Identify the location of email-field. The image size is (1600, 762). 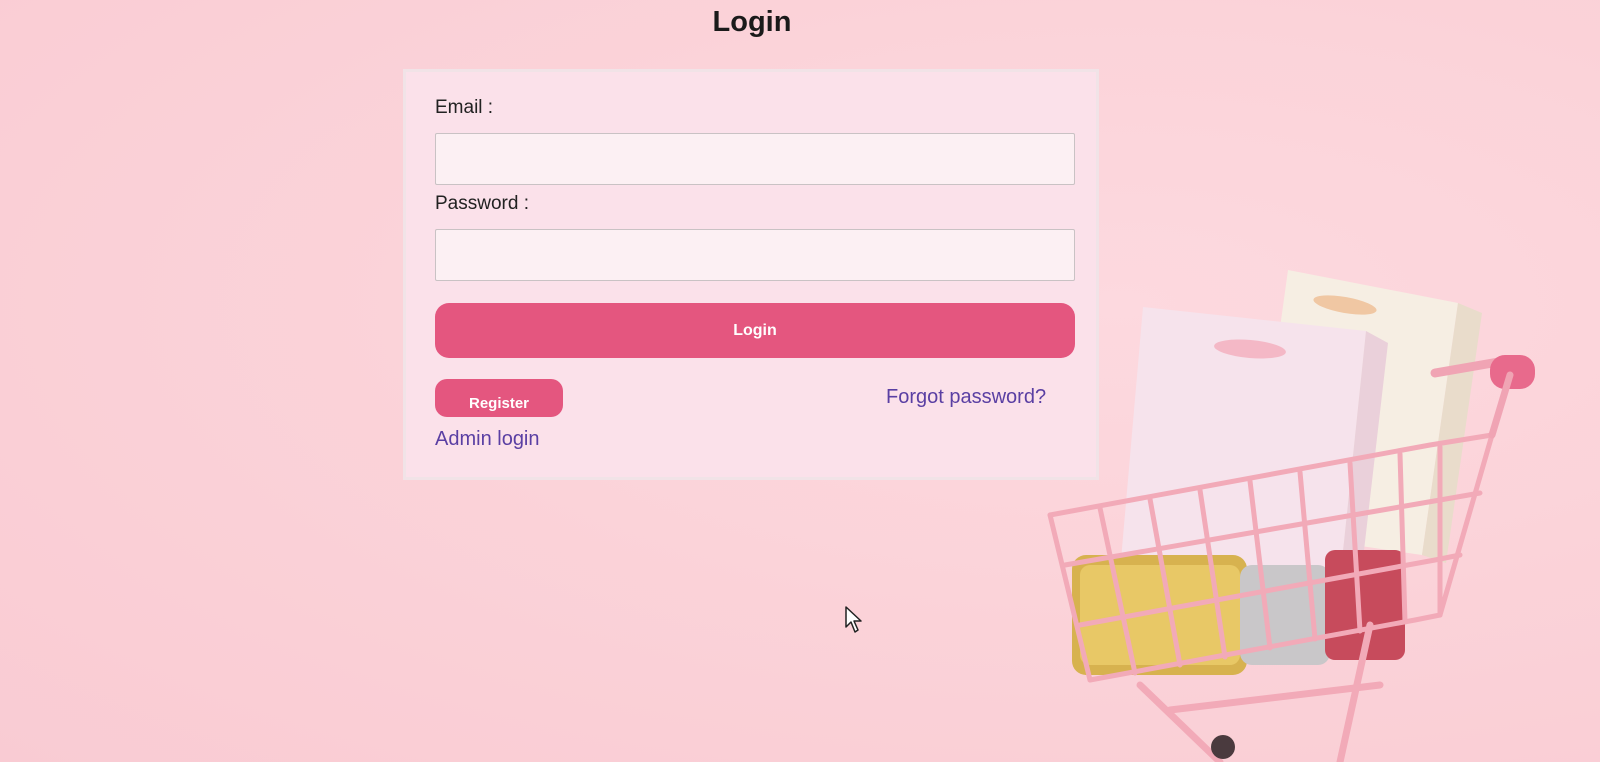
(755, 159).